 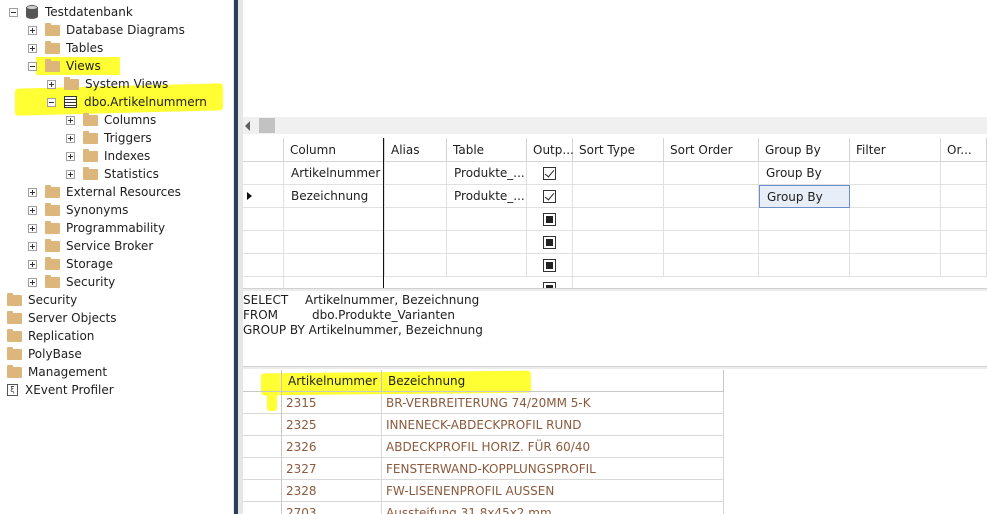 What do you see at coordinates (107, 30) in the screenshot?
I see `tree-node-database-diagrams: Database Diagrams` at bounding box center [107, 30].